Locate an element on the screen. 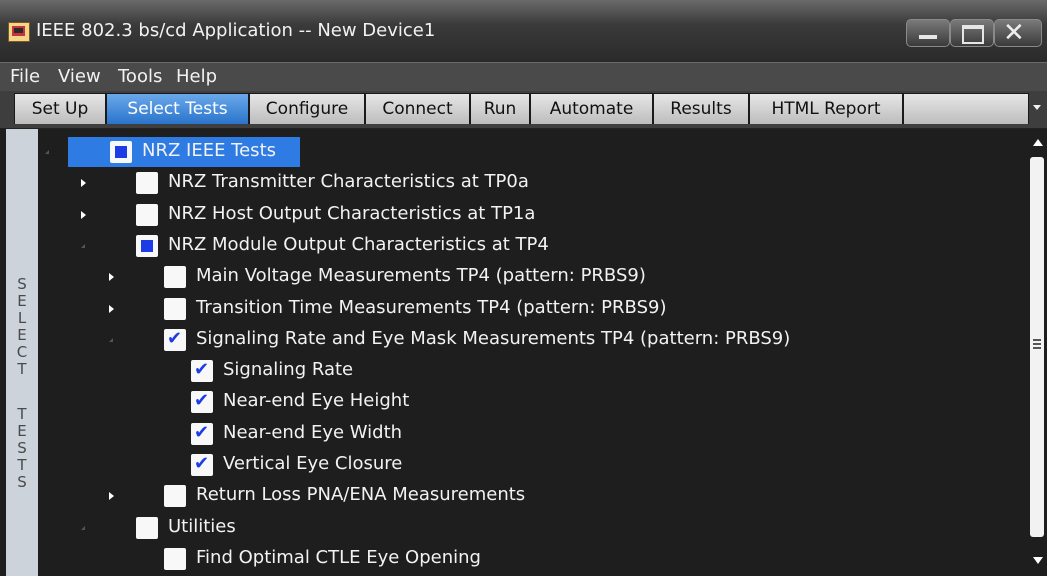  tree-row: NRZ Host Output Characteristics at TP1a is located at coordinates (533, 215).